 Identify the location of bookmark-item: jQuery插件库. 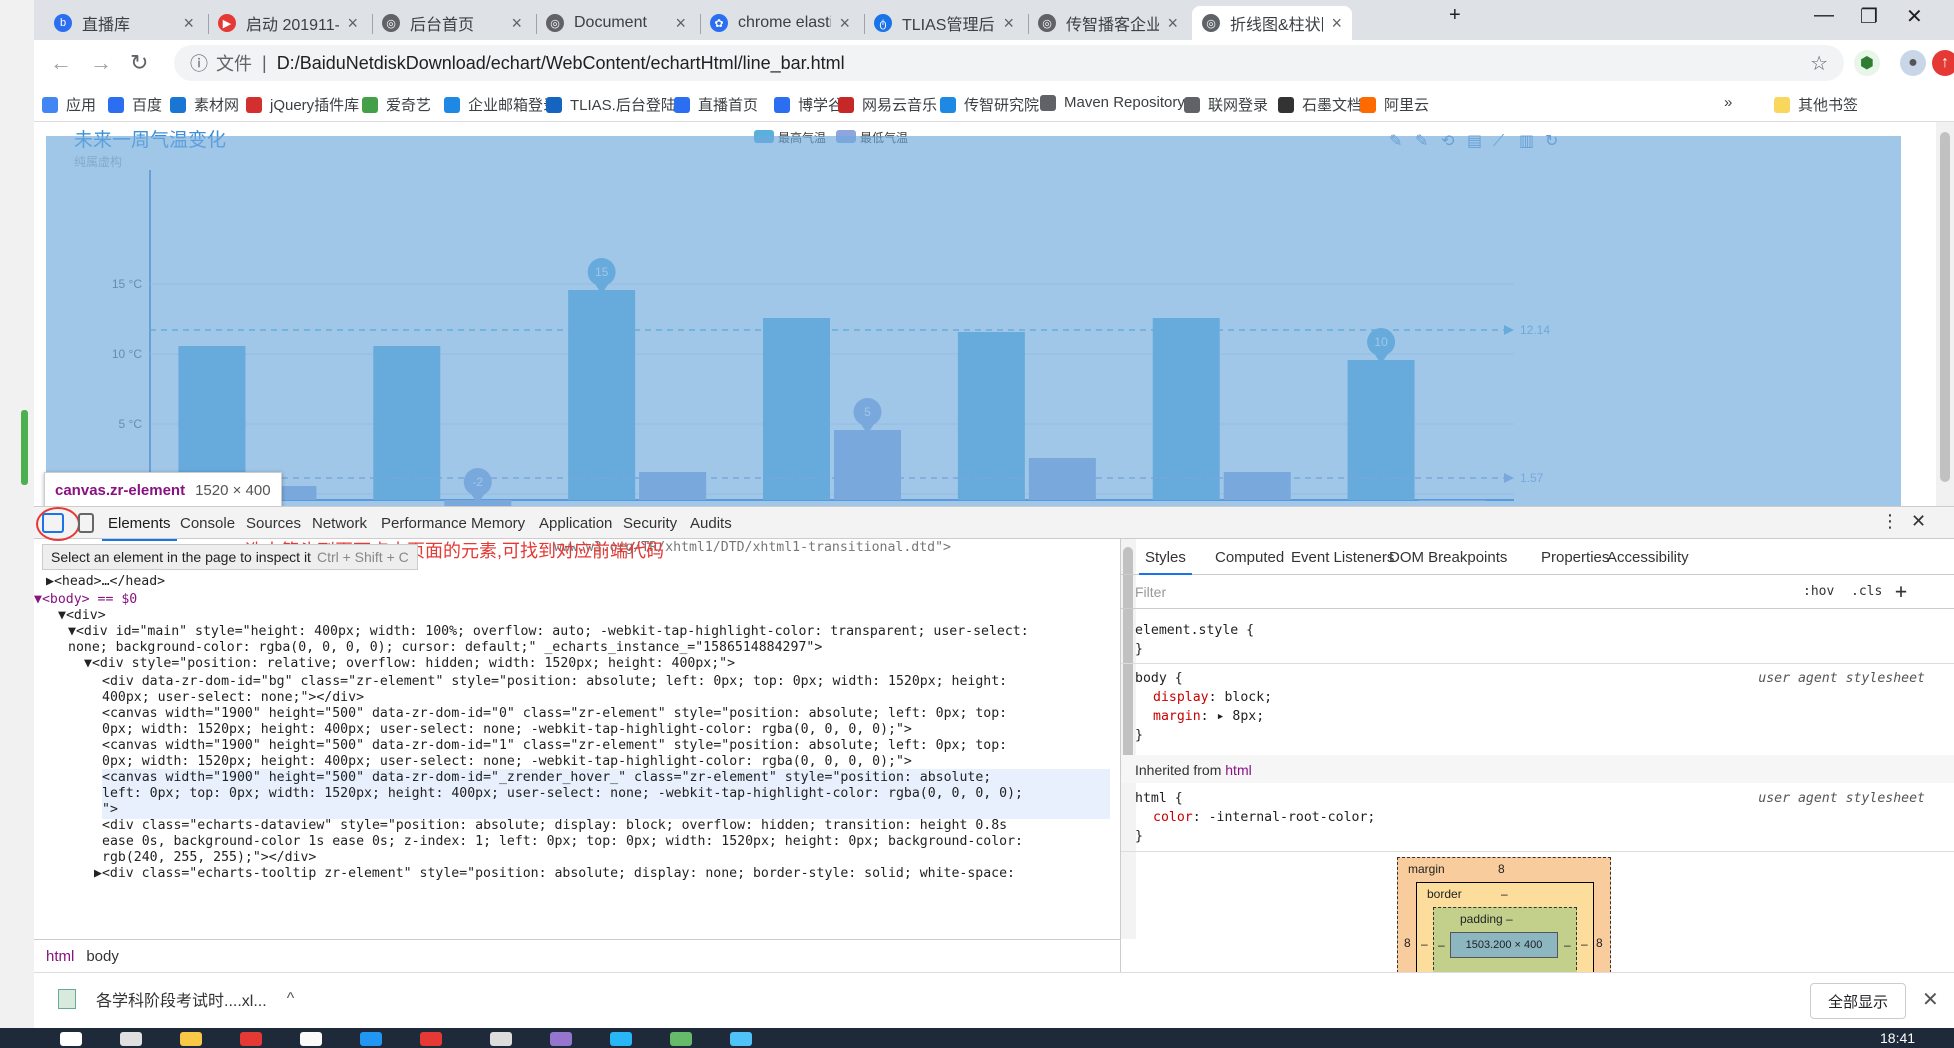
(302, 104).